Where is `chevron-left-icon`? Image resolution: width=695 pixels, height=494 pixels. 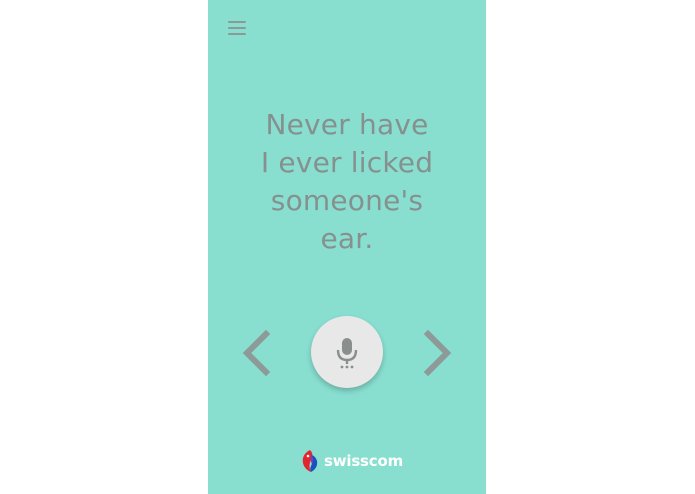
chevron-left-icon is located at coordinates (256, 353).